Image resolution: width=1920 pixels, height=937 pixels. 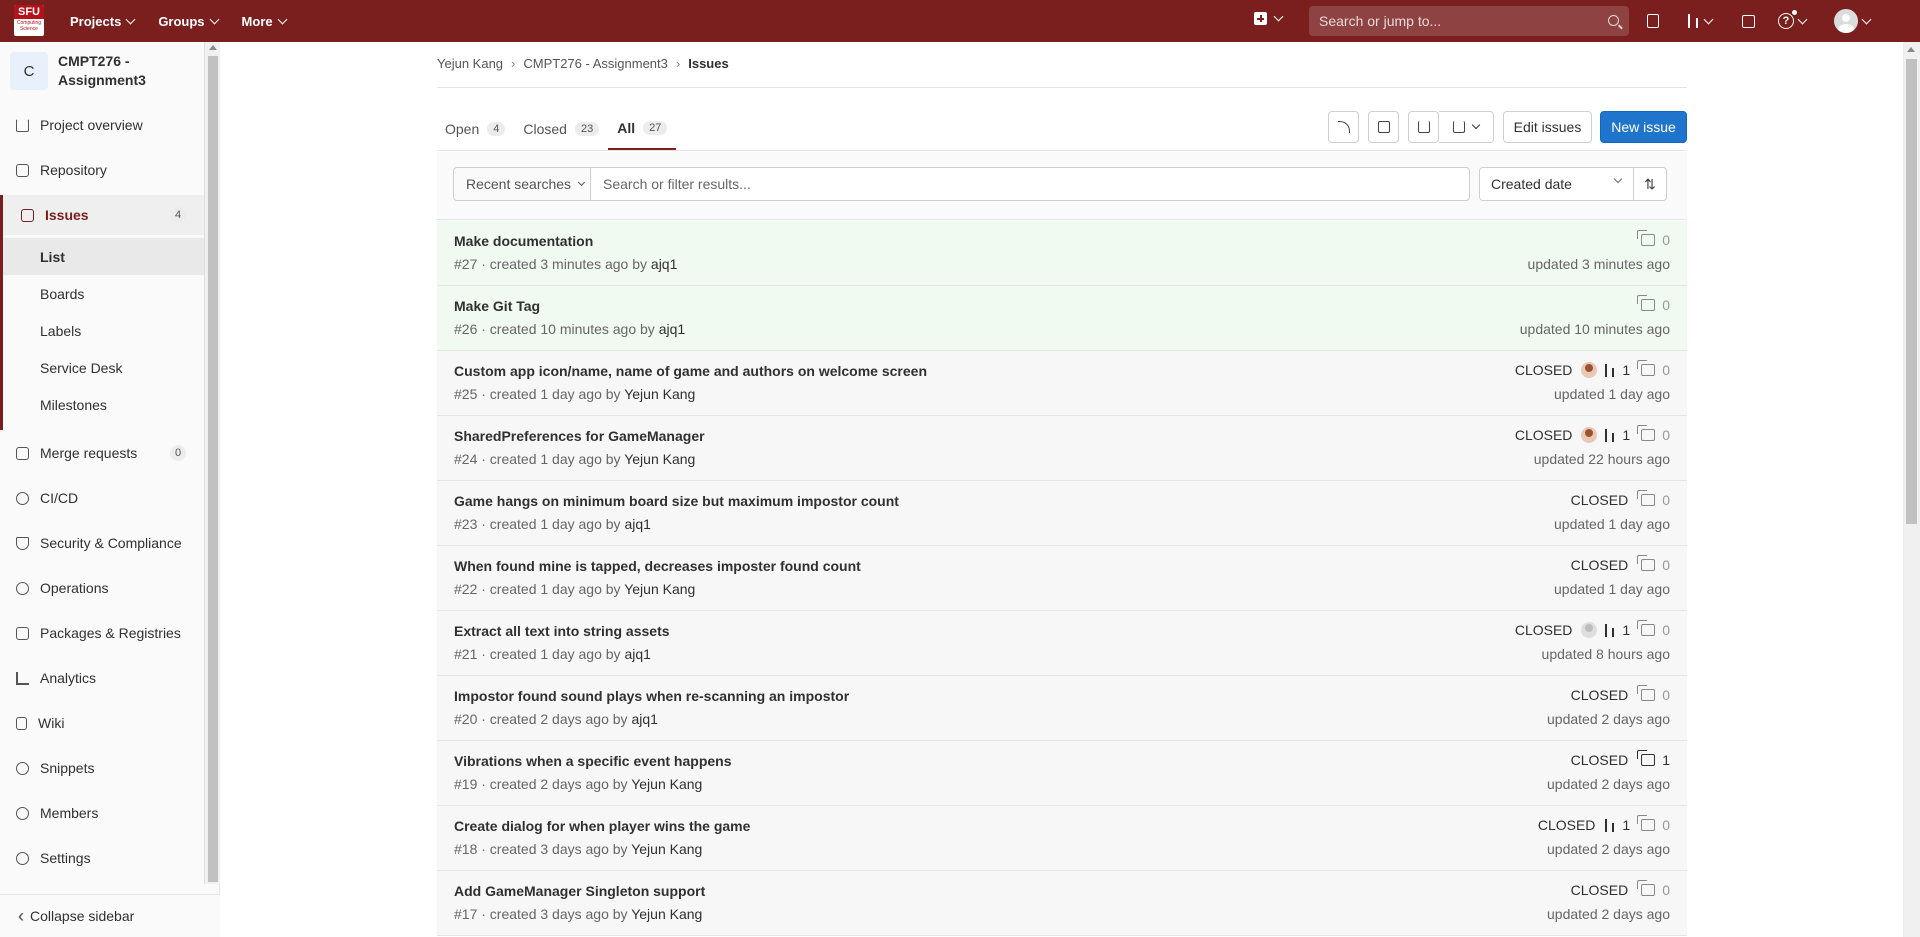 What do you see at coordinates (519, 184) in the screenshot?
I see `recent-searches-label: Recent searches` at bounding box center [519, 184].